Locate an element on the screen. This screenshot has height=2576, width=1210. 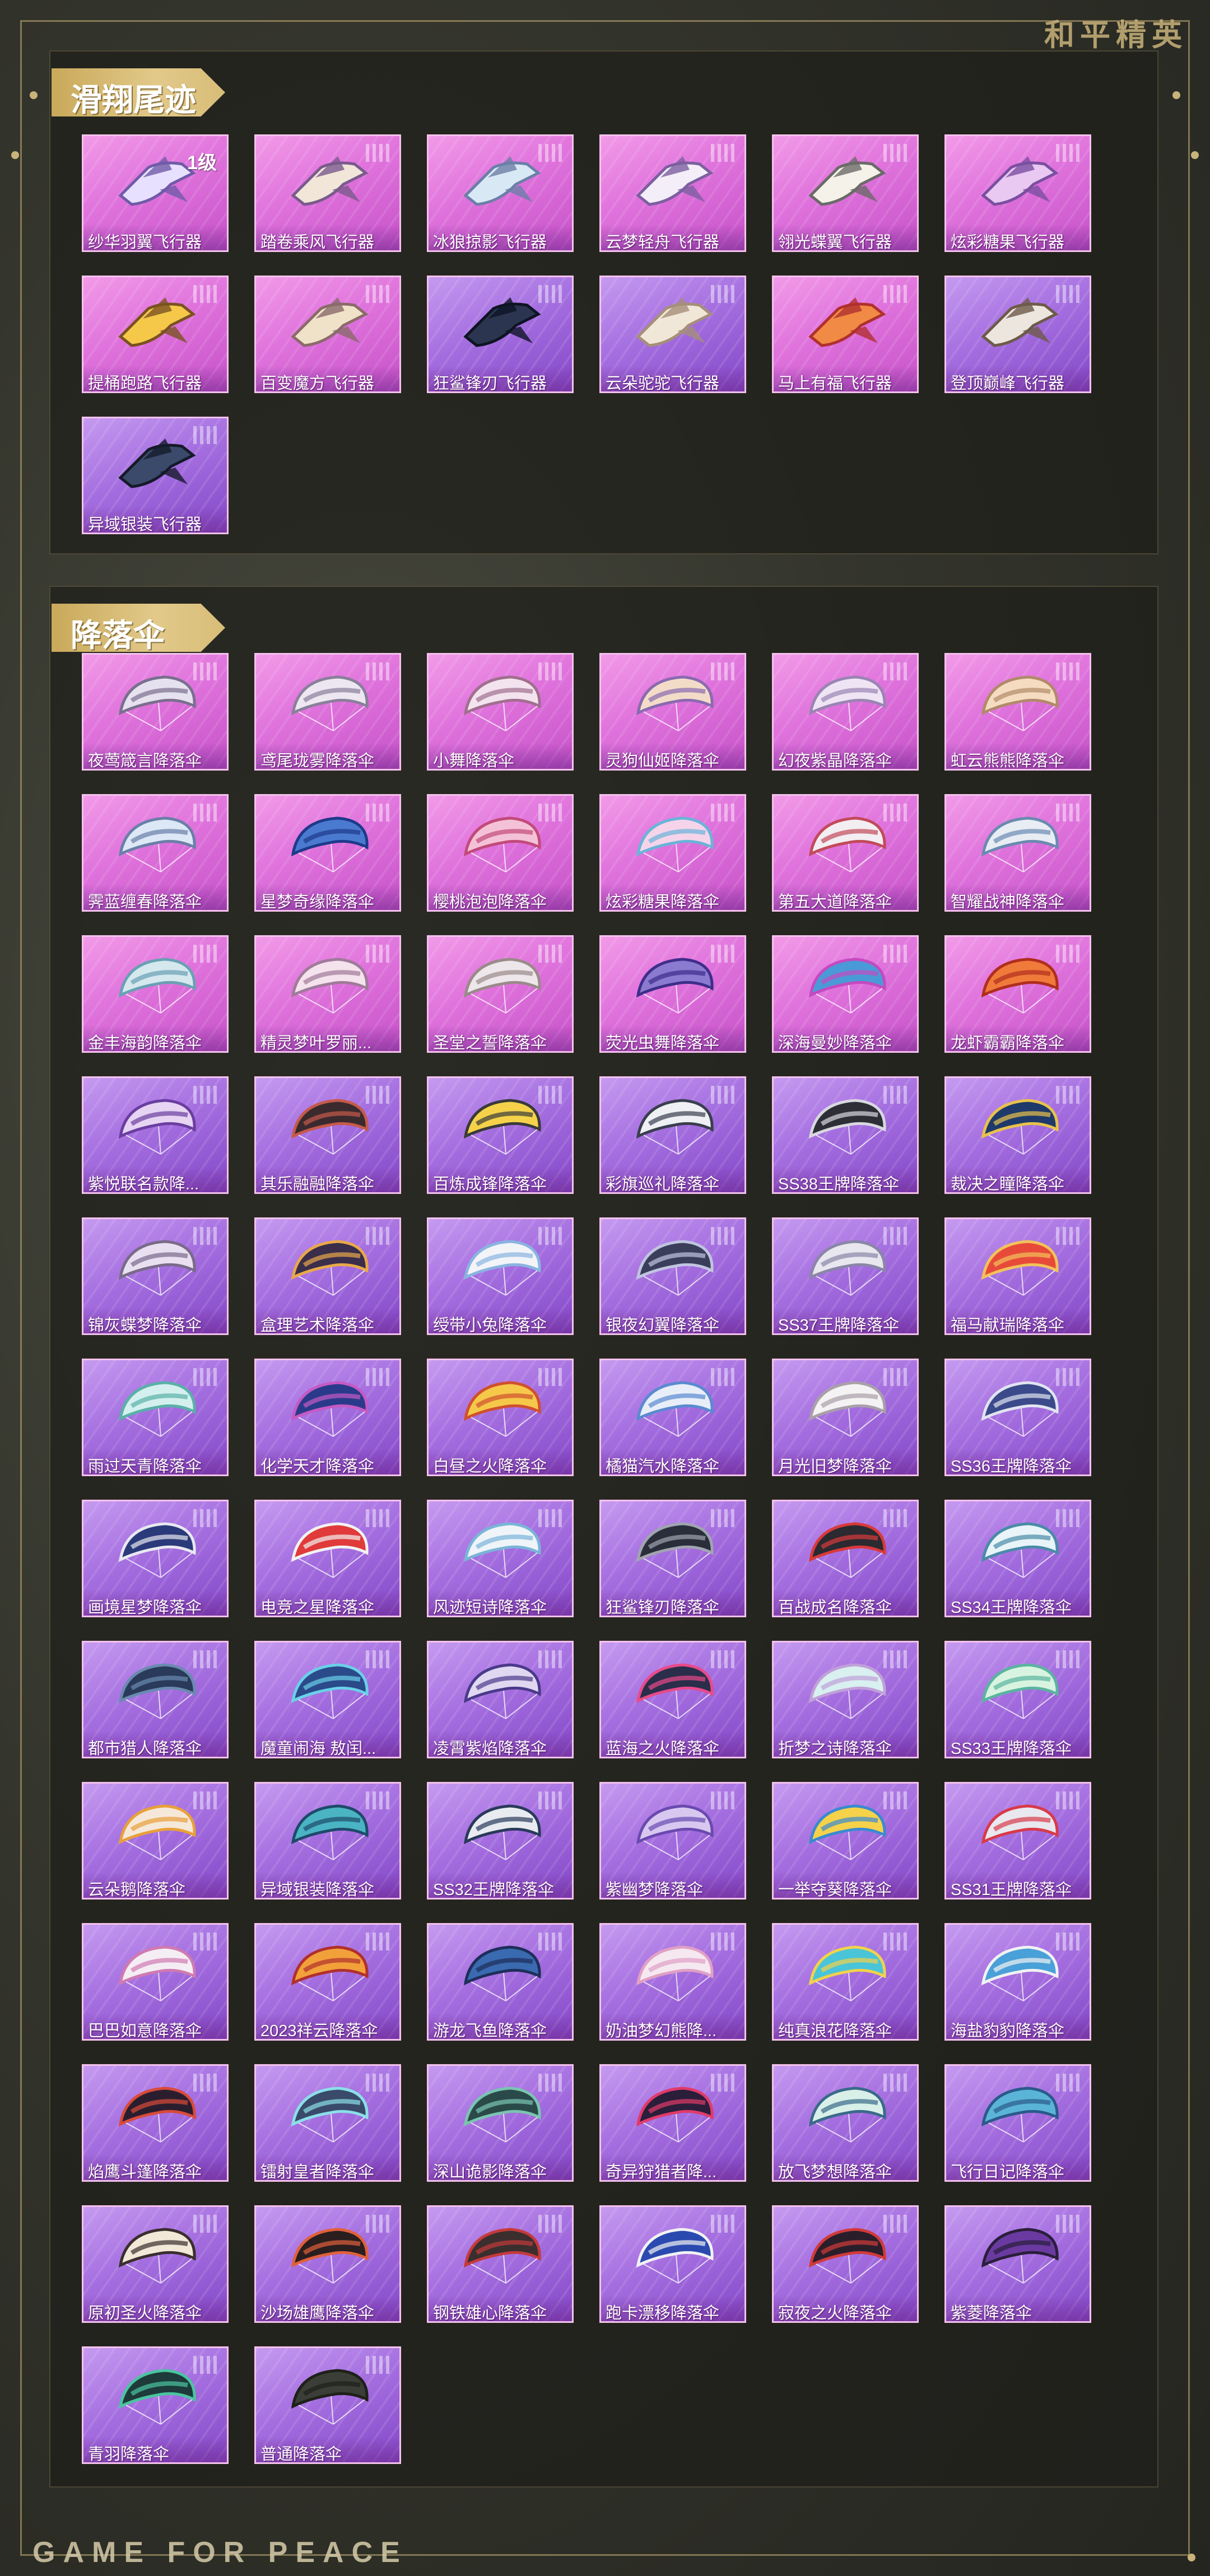
glider-item-card: 冰狼掠影飞行器 is located at coordinates (501, 193).